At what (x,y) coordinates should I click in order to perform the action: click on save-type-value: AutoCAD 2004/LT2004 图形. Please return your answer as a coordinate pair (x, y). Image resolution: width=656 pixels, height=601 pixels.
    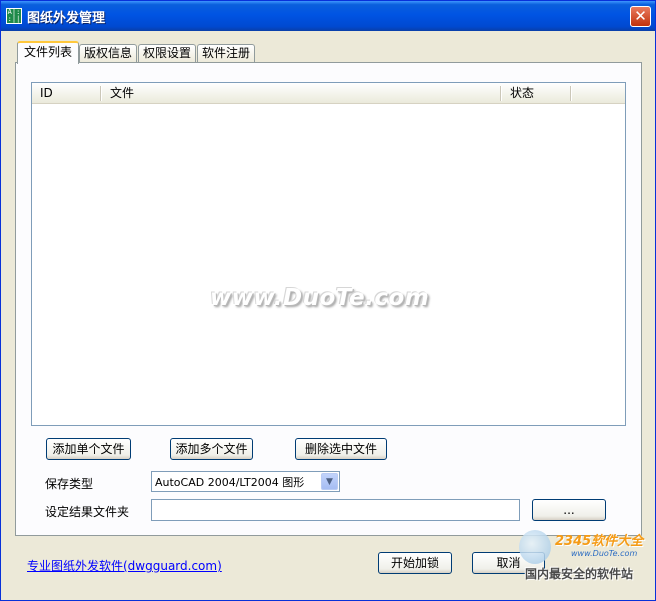
    Looking at the image, I should click on (230, 482).